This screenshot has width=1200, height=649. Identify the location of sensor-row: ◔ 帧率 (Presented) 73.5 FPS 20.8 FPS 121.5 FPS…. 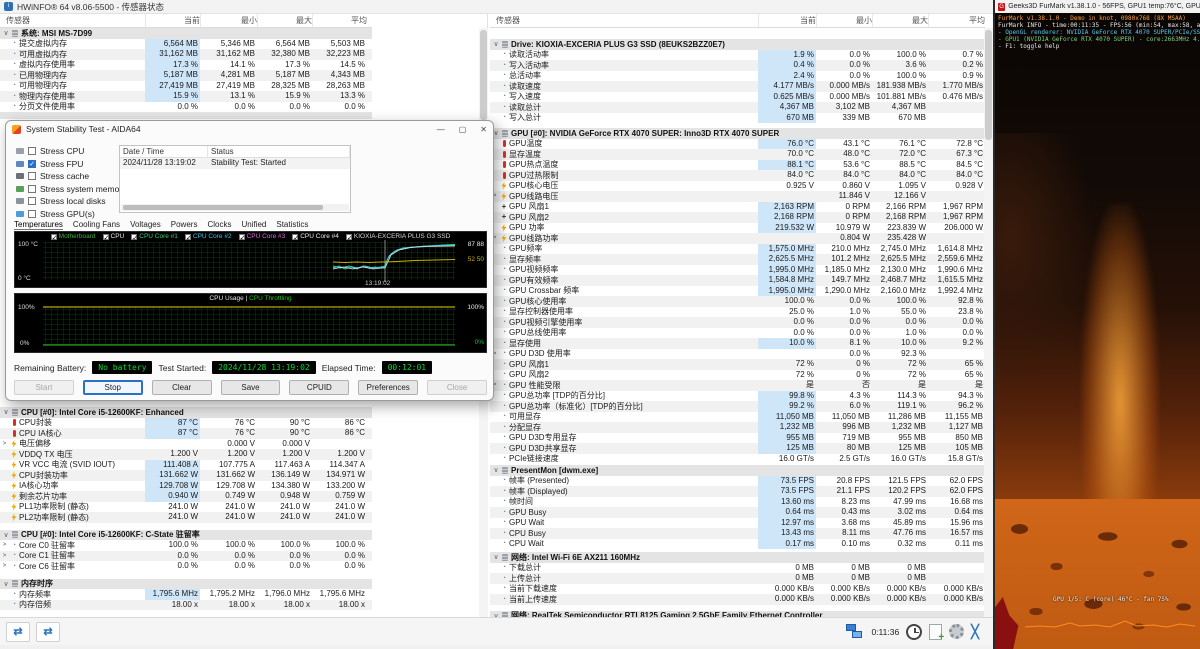
(737, 480).